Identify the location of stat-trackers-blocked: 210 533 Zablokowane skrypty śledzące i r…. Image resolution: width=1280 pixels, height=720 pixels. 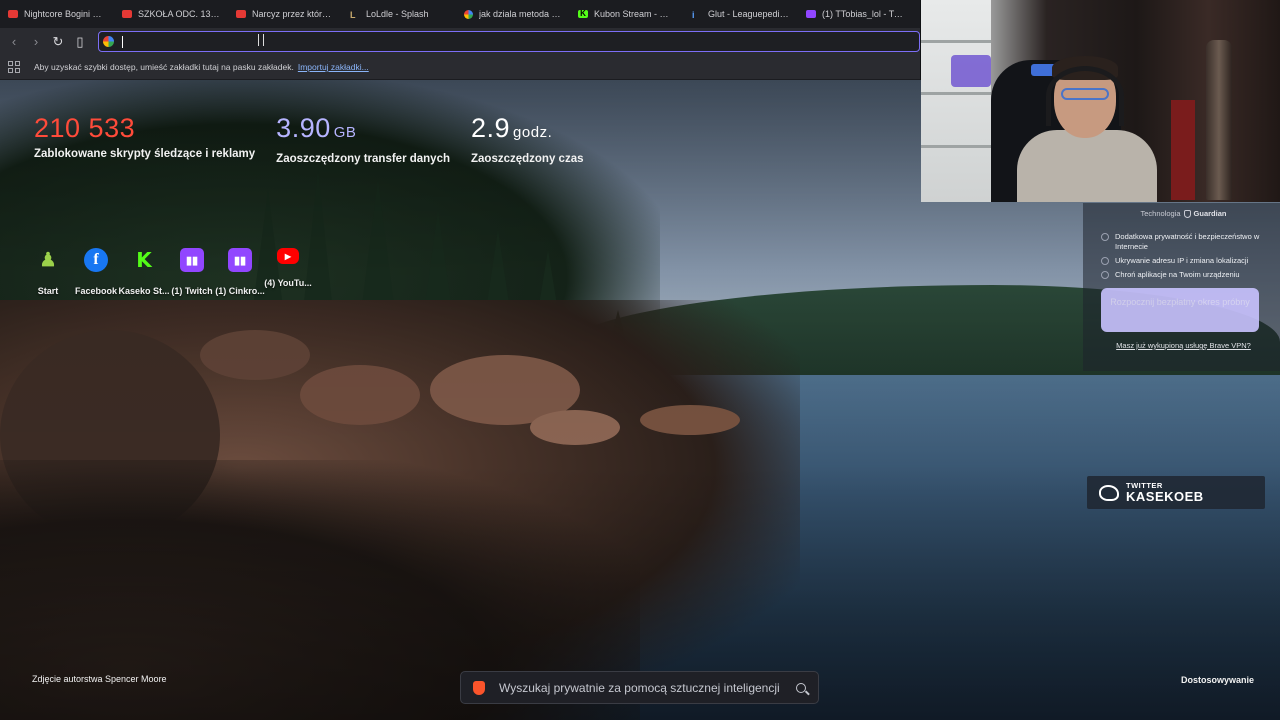
(144, 138).